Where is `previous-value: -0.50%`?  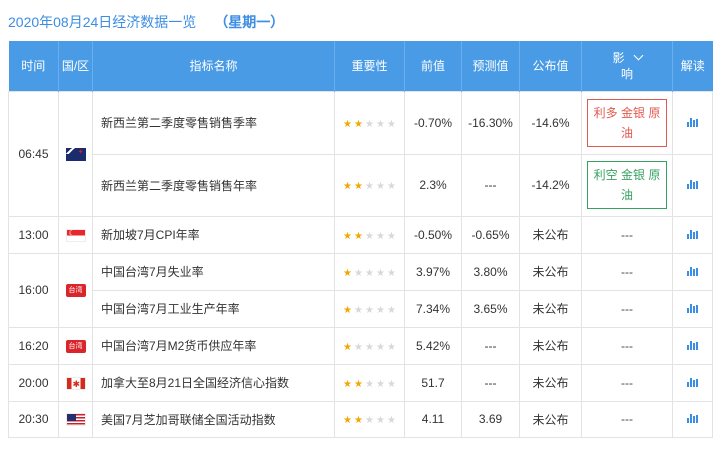 previous-value: -0.50% is located at coordinates (433, 234).